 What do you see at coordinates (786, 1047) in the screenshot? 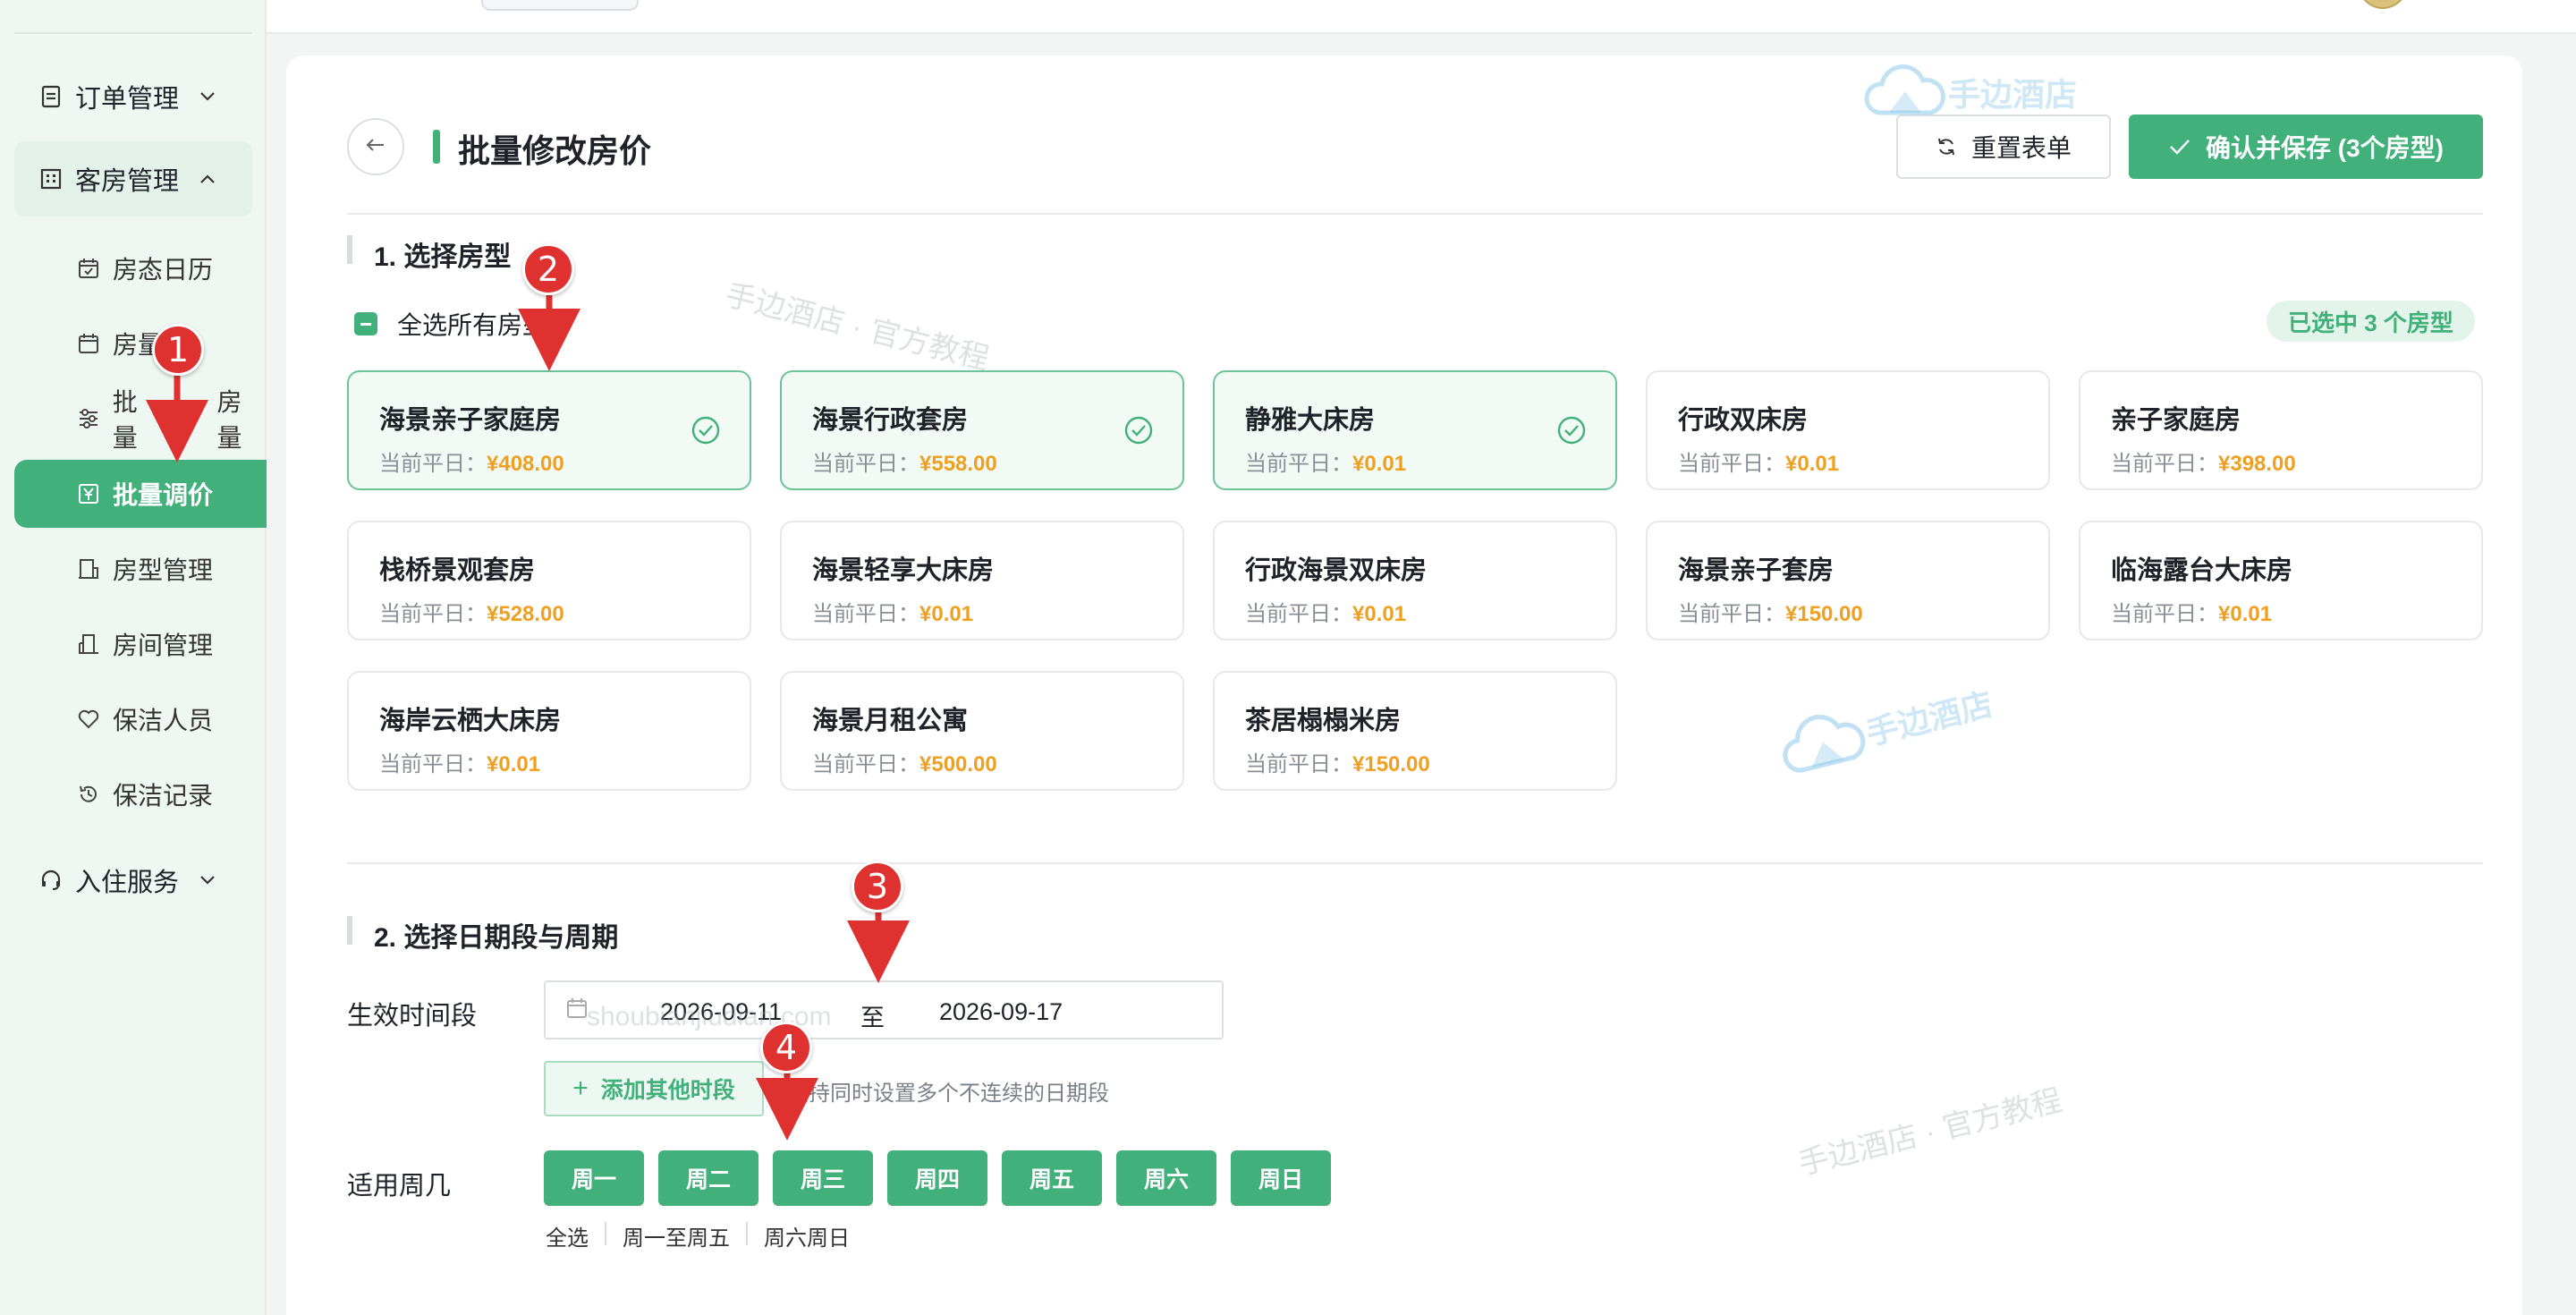
I see `annotation-marker-4: 4` at bounding box center [786, 1047].